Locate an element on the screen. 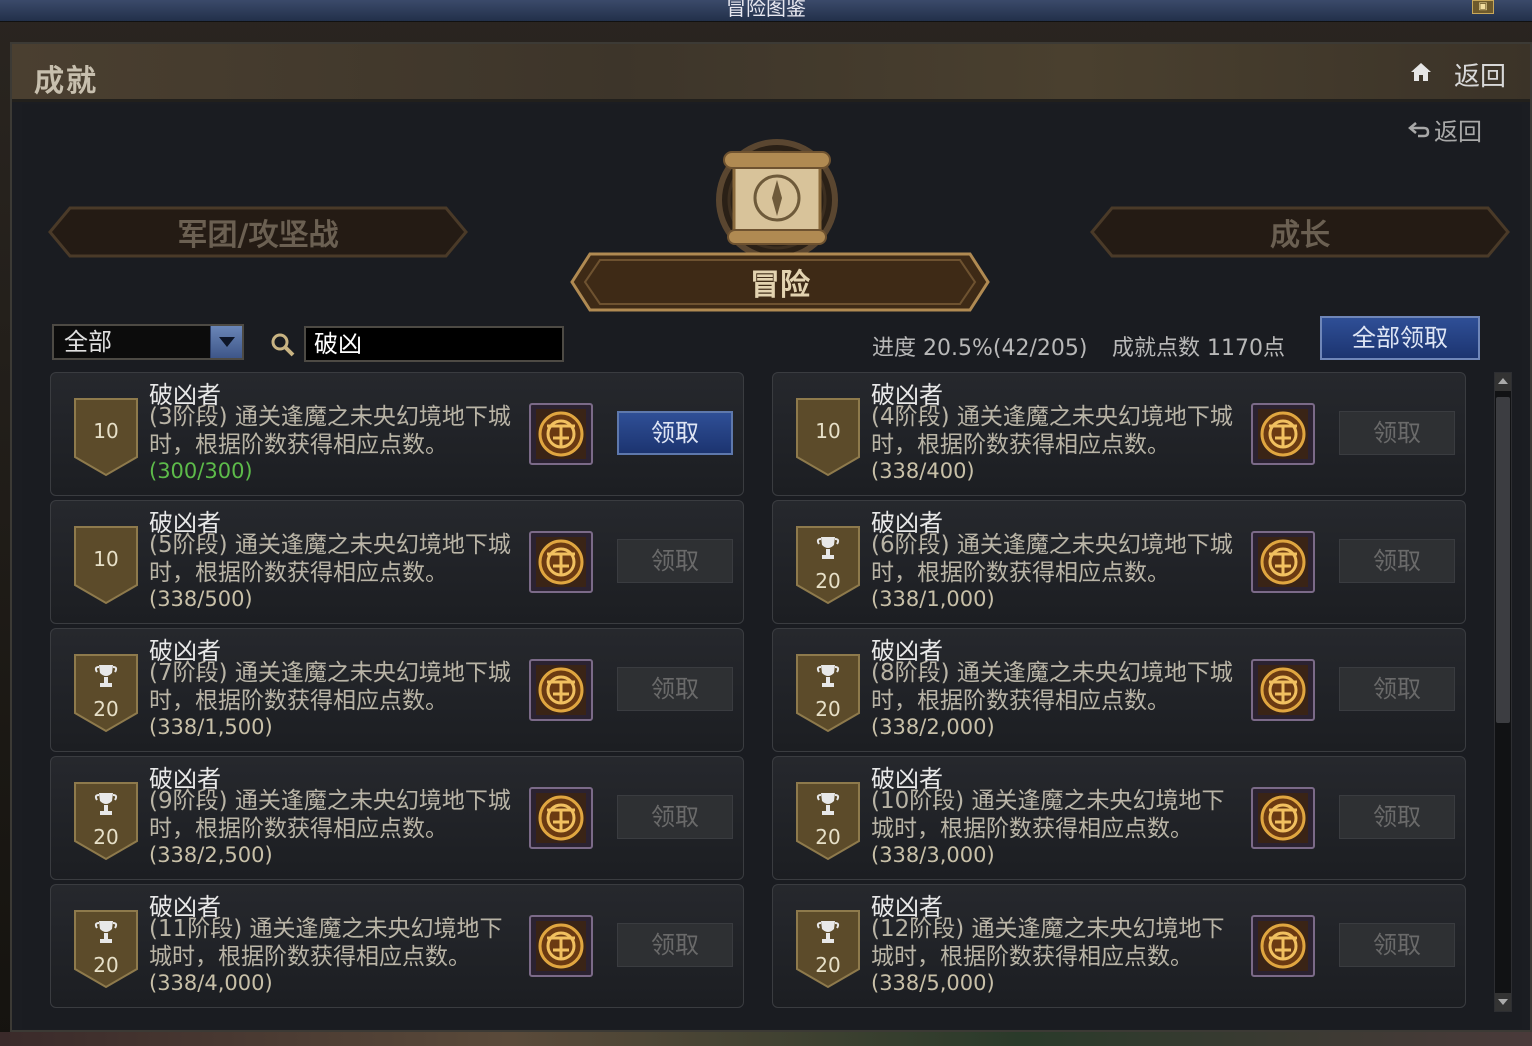 The width and height of the screenshot is (1532, 1046). tab-legion-siege: 军团/攻坚战 is located at coordinates (258, 232).